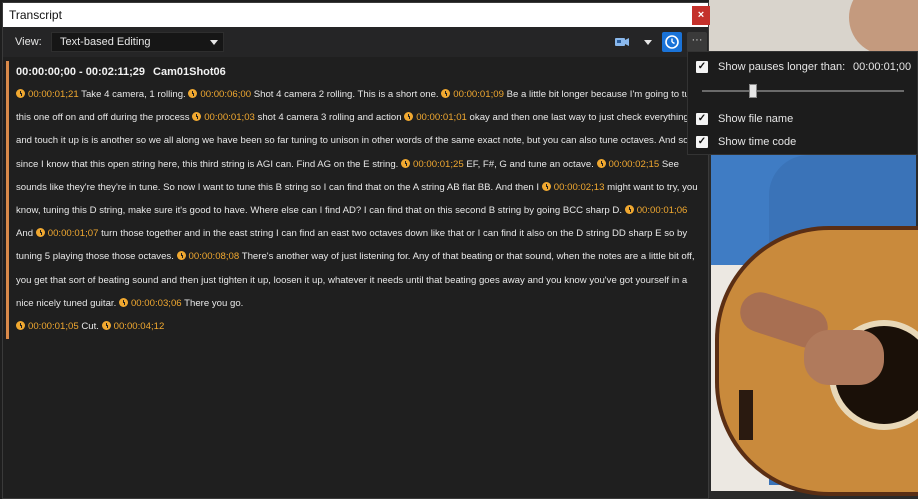  Describe the element at coordinates (139, 327) in the screenshot. I see `timecode-value: 00:00:04;12` at that location.